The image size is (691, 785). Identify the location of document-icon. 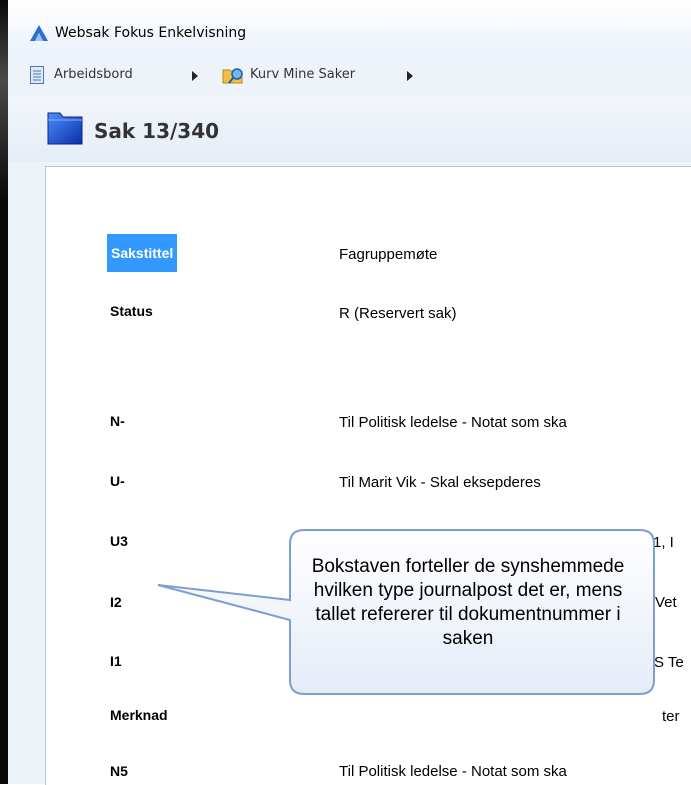
(37, 75).